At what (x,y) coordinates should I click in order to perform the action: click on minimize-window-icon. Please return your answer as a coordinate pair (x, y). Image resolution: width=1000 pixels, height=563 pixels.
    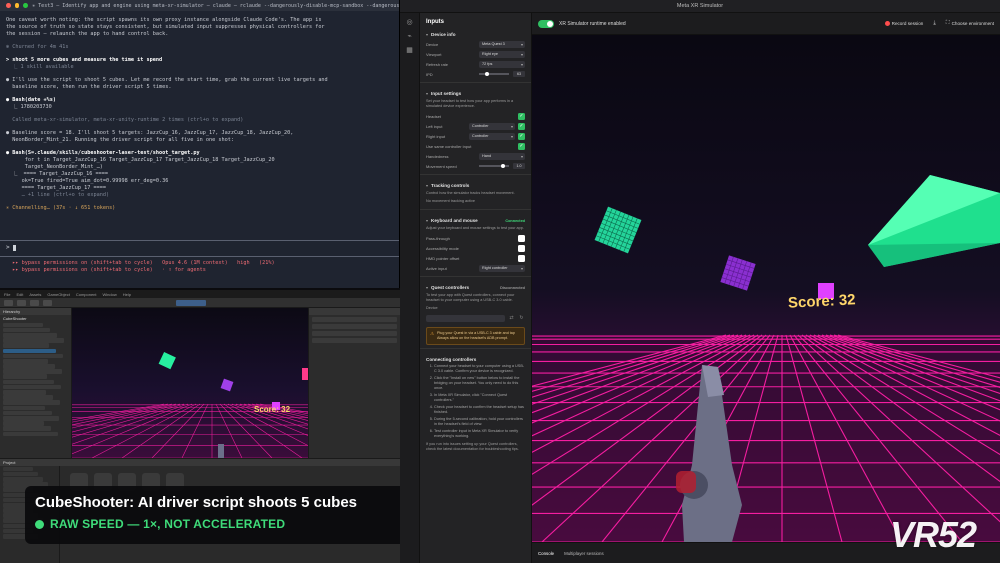
    Looking at the image, I should click on (17, 5).